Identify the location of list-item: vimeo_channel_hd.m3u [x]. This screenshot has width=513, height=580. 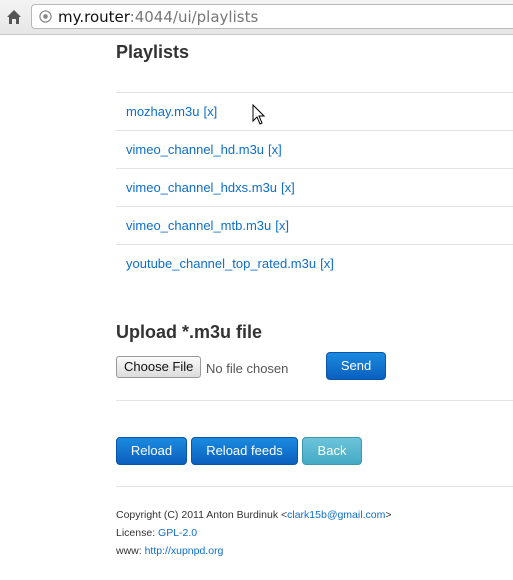
(314, 149).